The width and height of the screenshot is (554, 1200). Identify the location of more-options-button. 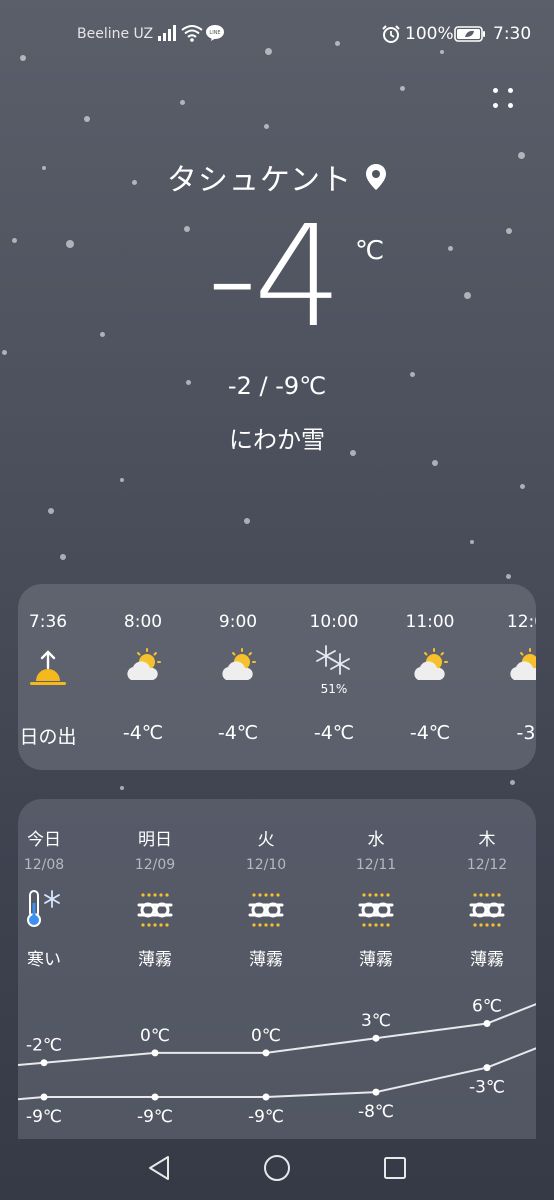
(505, 100).